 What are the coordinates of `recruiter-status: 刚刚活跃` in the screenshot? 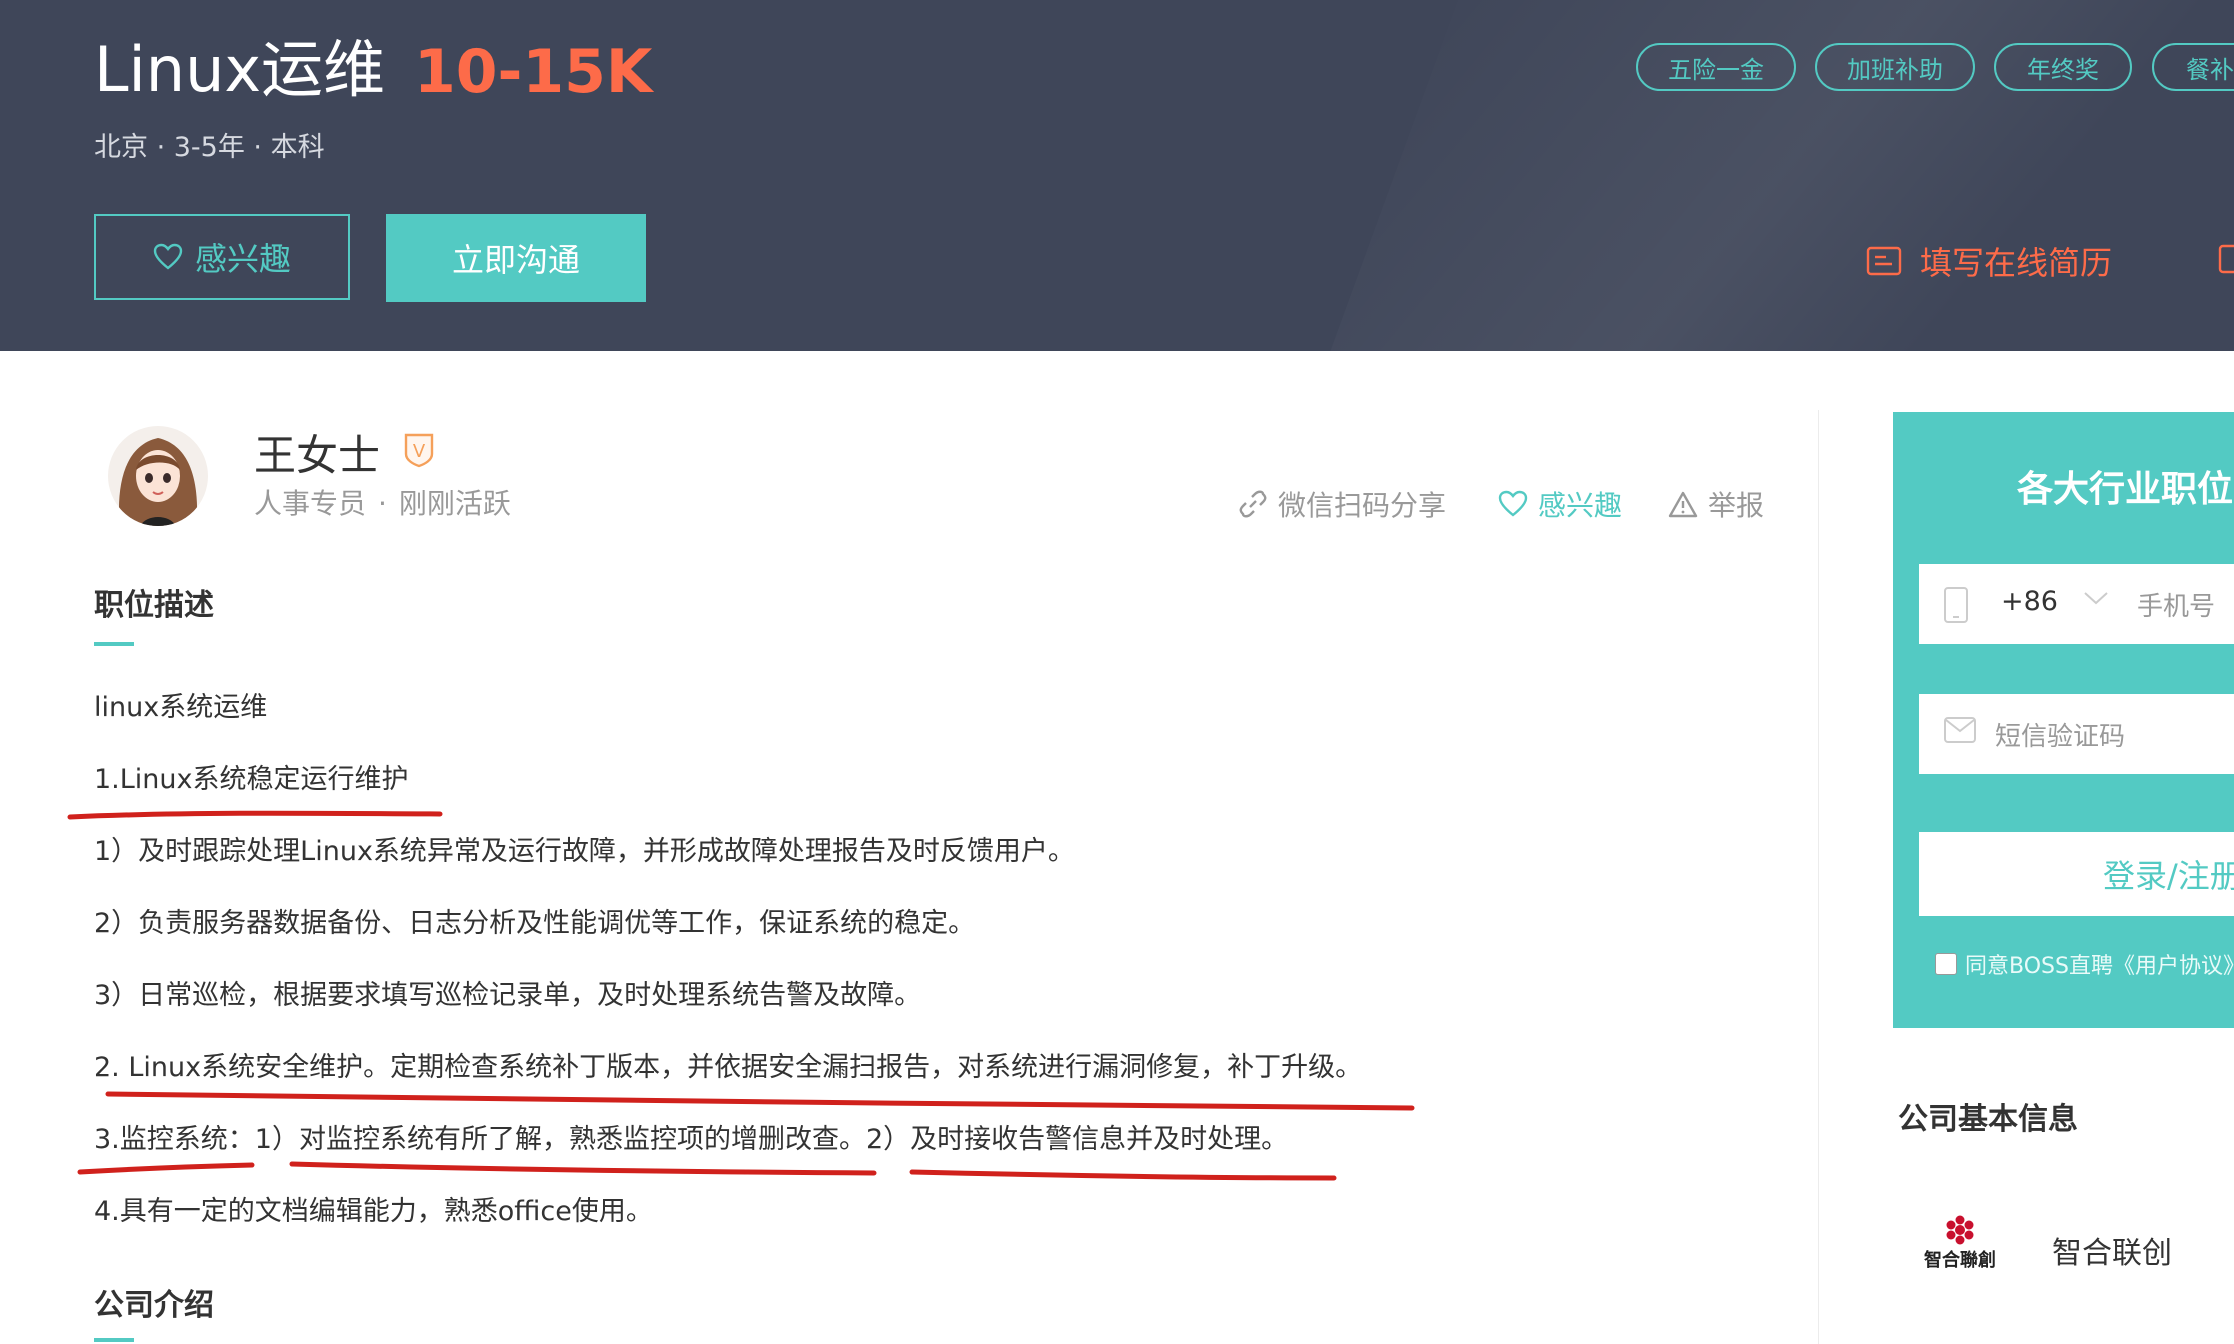 It's located at (454, 503).